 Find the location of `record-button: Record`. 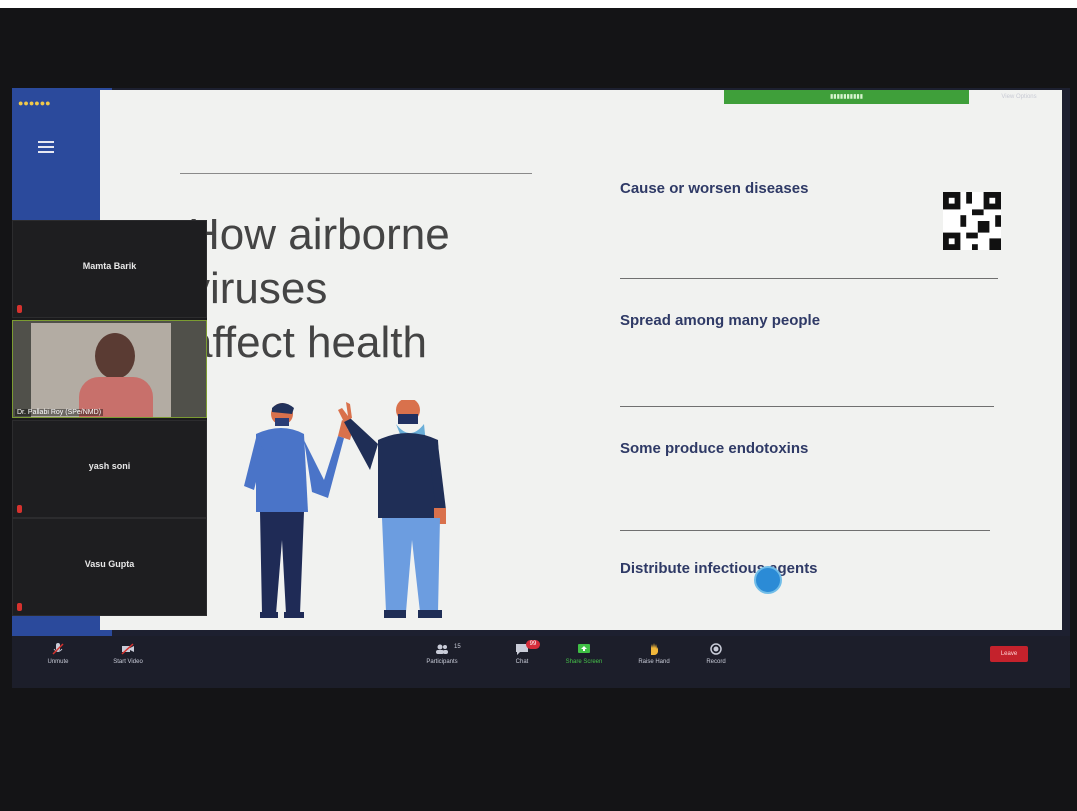

record-button: Record is located at coordinates (716, 653).